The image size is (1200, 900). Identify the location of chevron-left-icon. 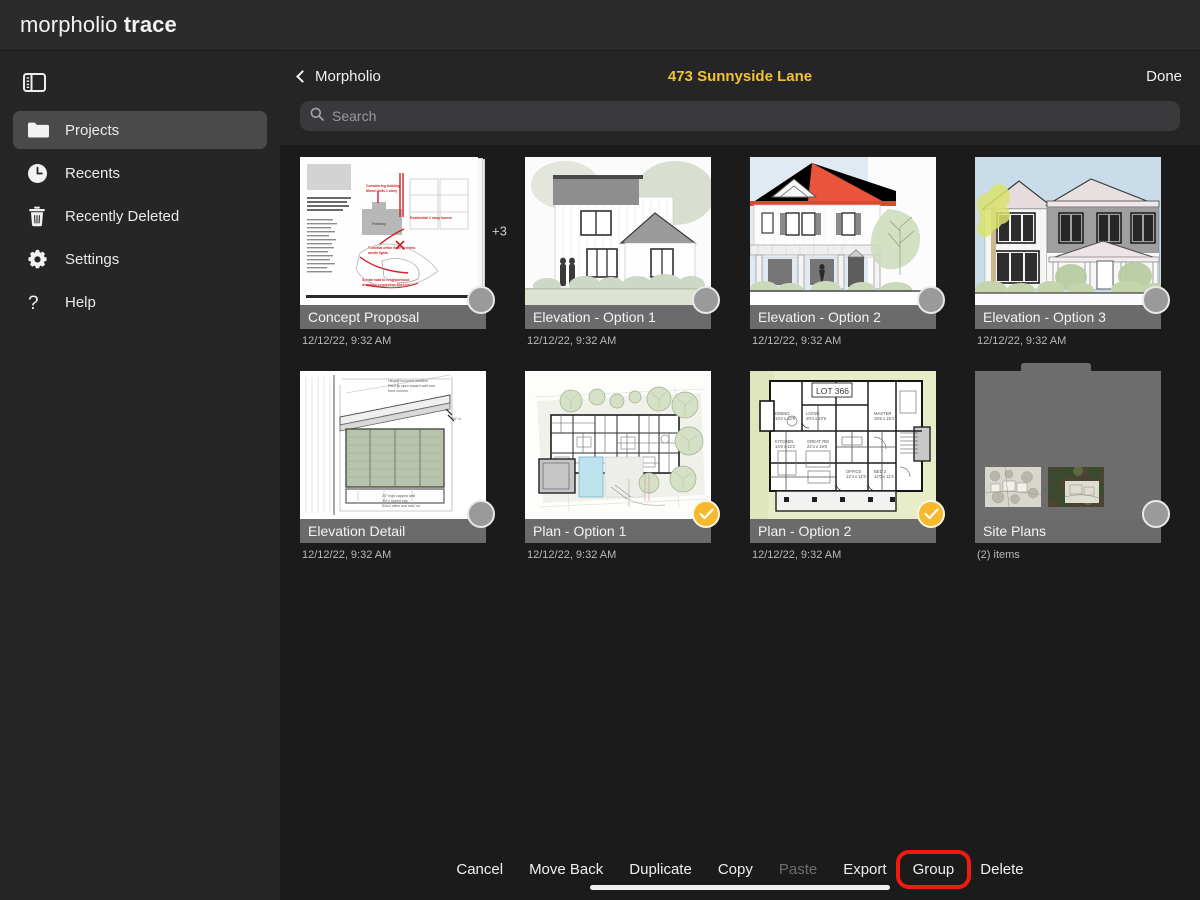
(302, 76).